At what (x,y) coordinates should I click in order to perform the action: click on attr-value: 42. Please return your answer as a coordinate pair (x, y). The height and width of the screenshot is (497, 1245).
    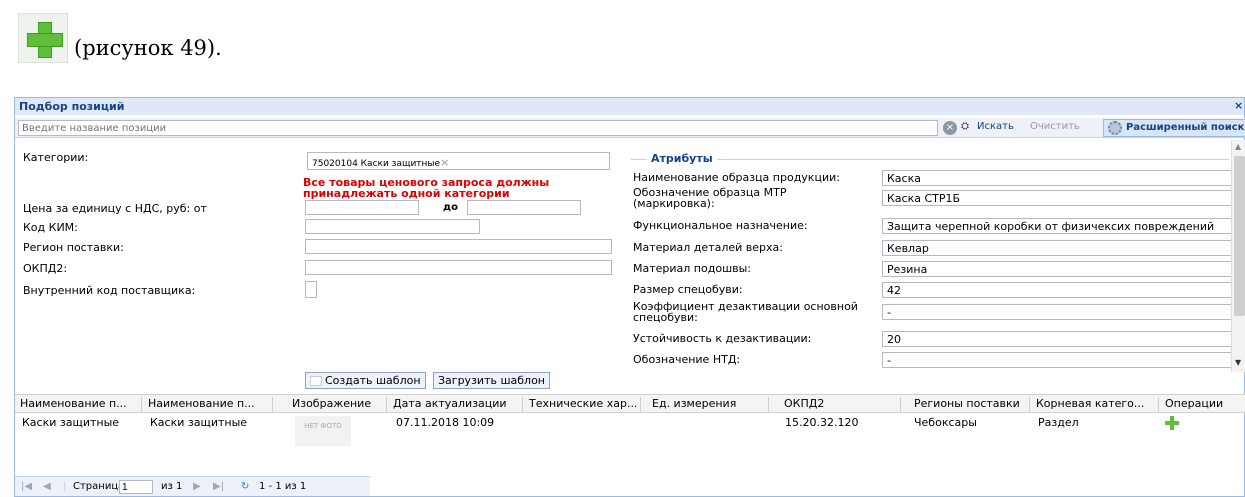
    Looking at the image, I should click on (1057, 290).